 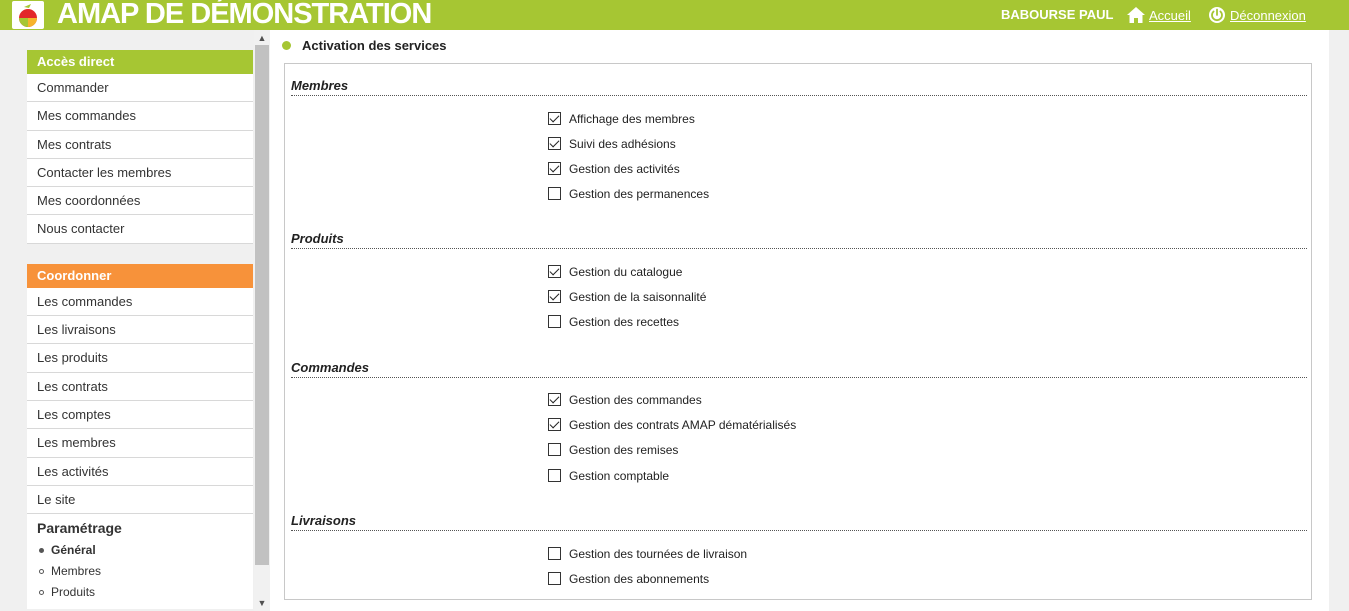 I want to click on sidebar-item-commander: Commander, so click(x=140, y=88).